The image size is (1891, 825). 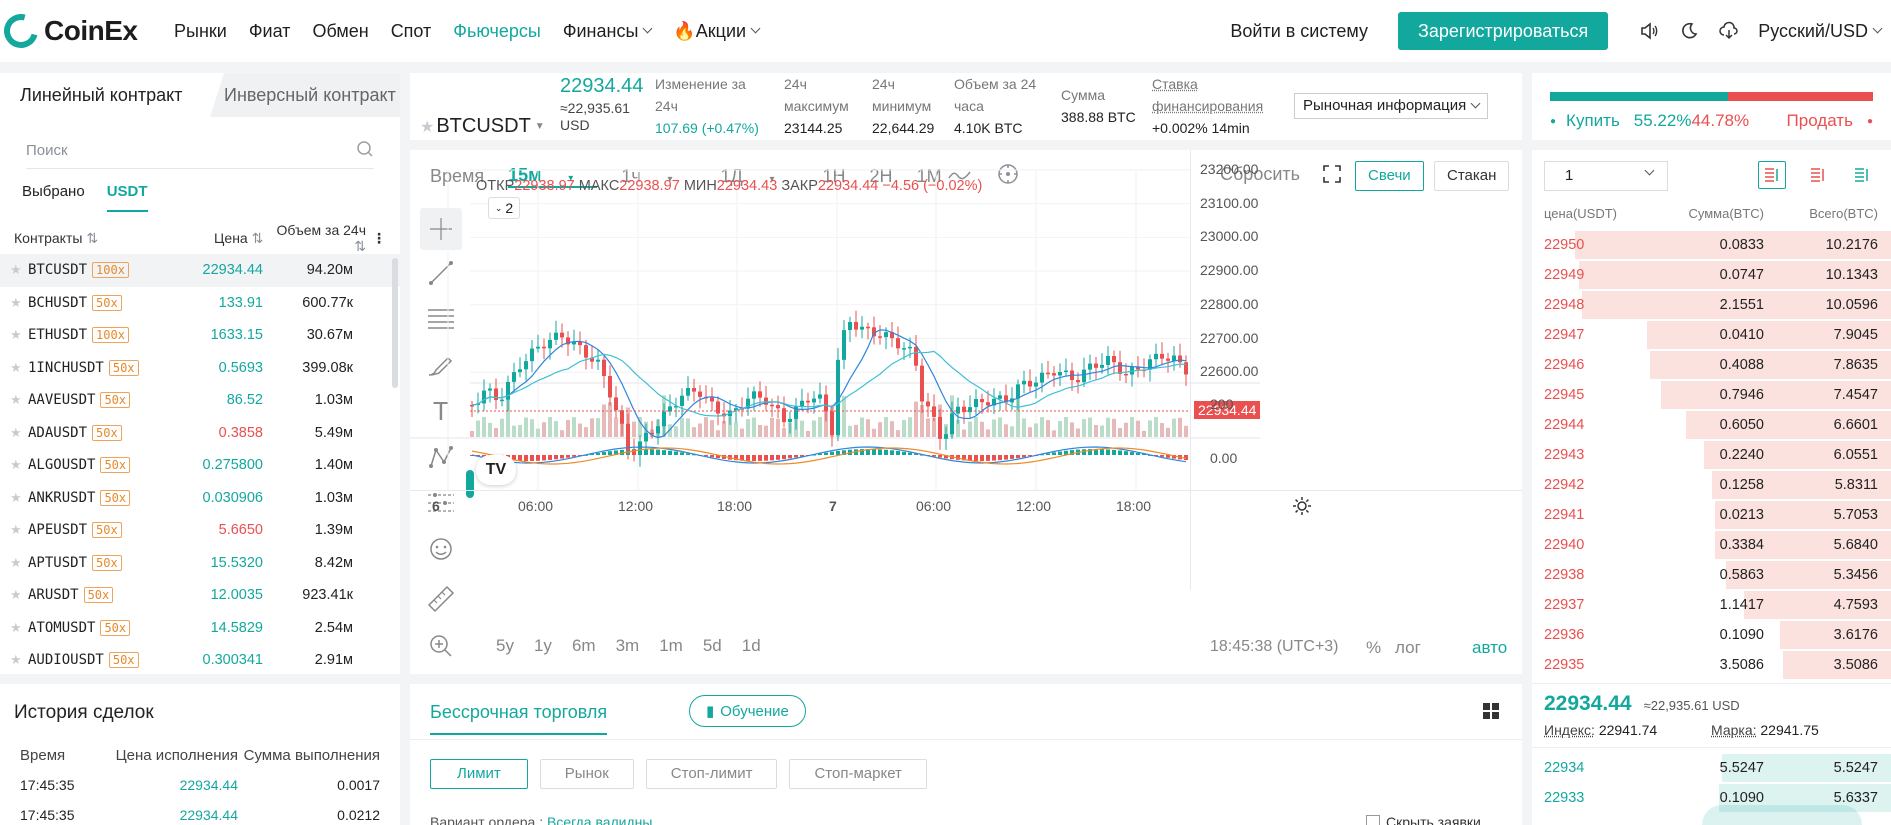 I want to click on logo: CoinEx, so click(x=89, y=31).